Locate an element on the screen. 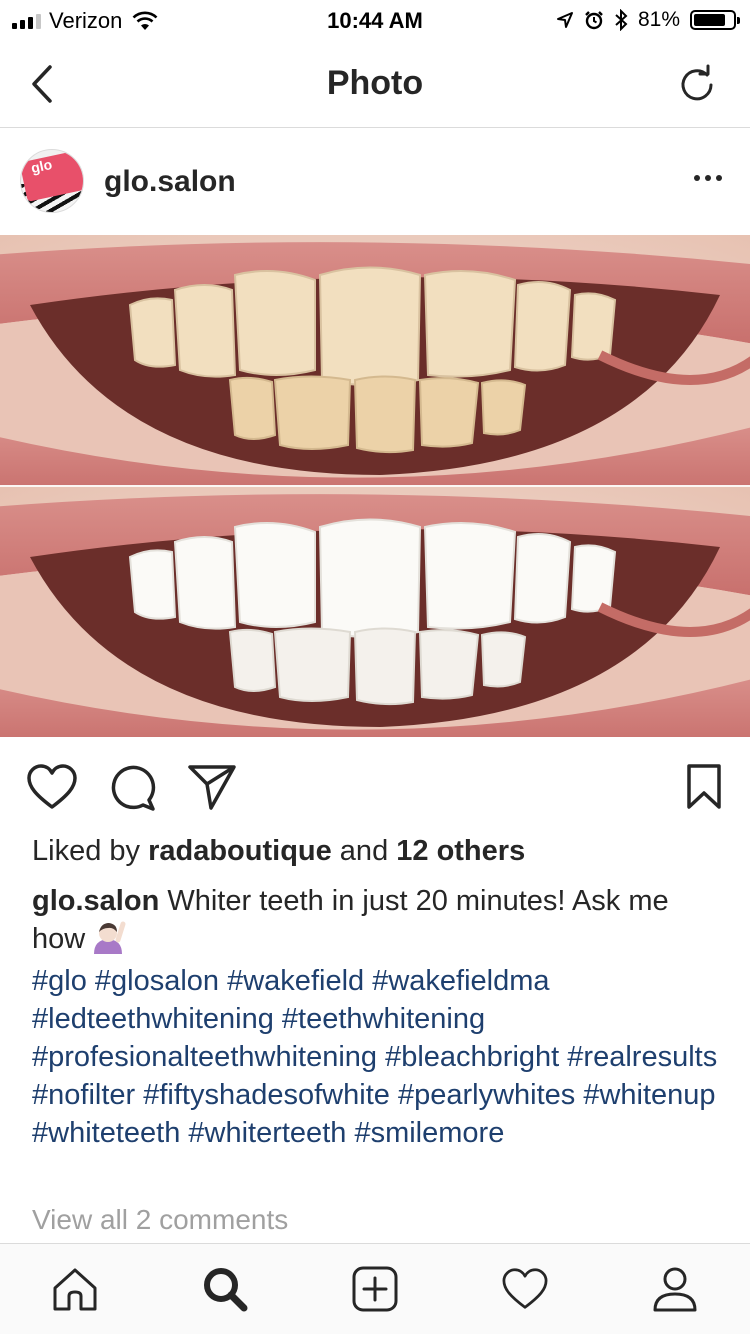 The image size is (750, 1334). status-bar: Verizon 10:44 AM 81% is located at coordinates (375, 20).